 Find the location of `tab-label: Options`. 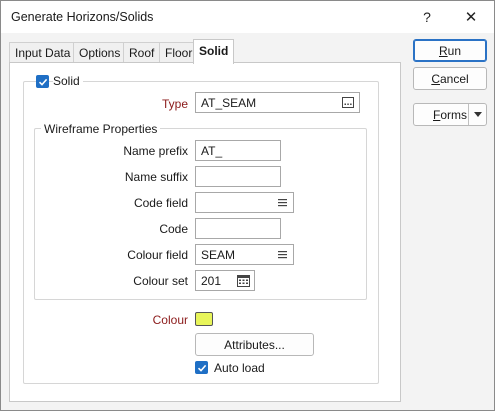

tab-label: Options is located at coordinates (100, 53).